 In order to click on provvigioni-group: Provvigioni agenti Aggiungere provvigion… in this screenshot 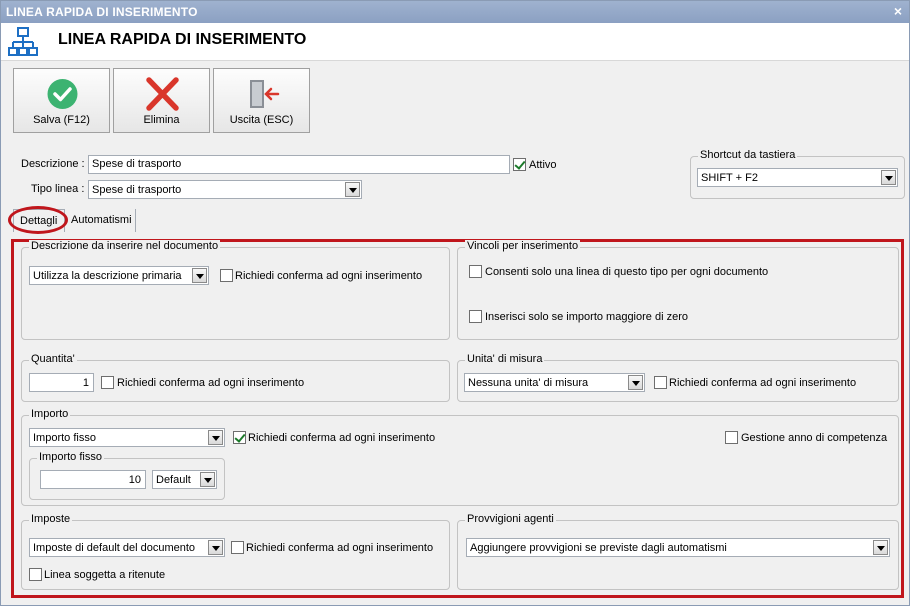, I will do `click(678, 551)`.